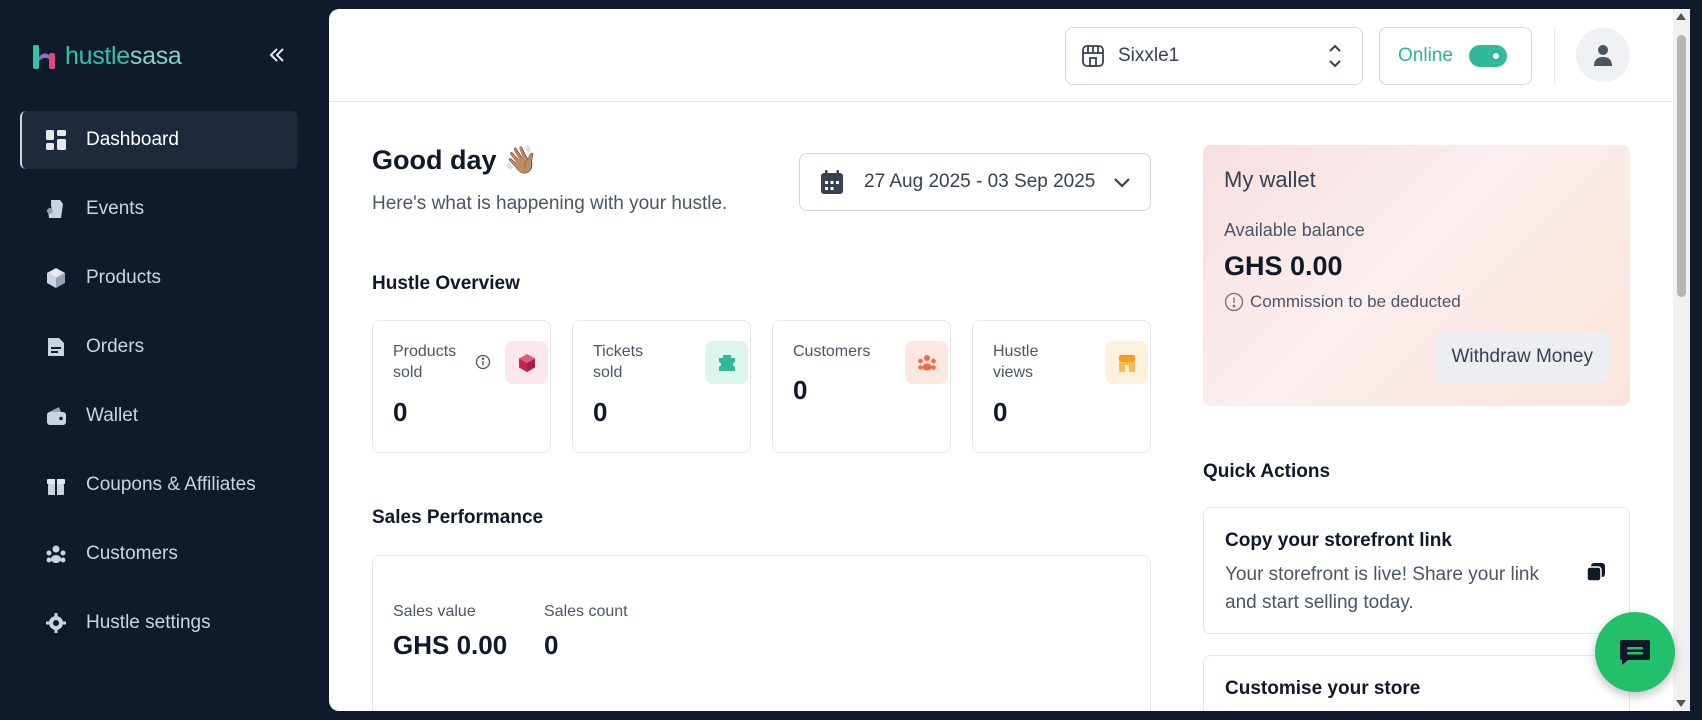 The width and height of the screenshot is (1702, 720). Describe the element at coordinates (132, 139) in the screenshot. I see `sidebar-item-label: Dashboard` at that location.